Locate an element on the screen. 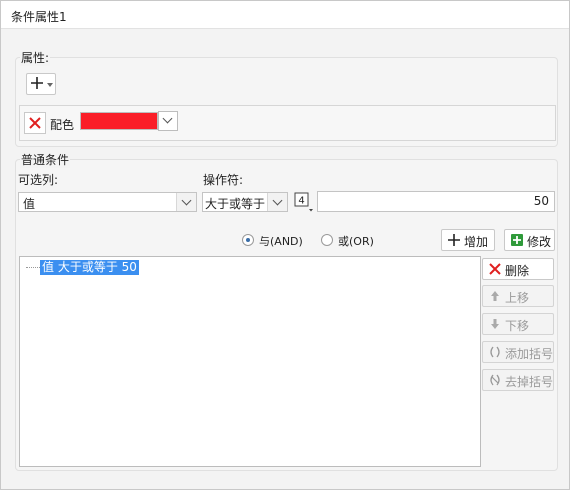  column-select-arrow is located at coordinates (186, 202).